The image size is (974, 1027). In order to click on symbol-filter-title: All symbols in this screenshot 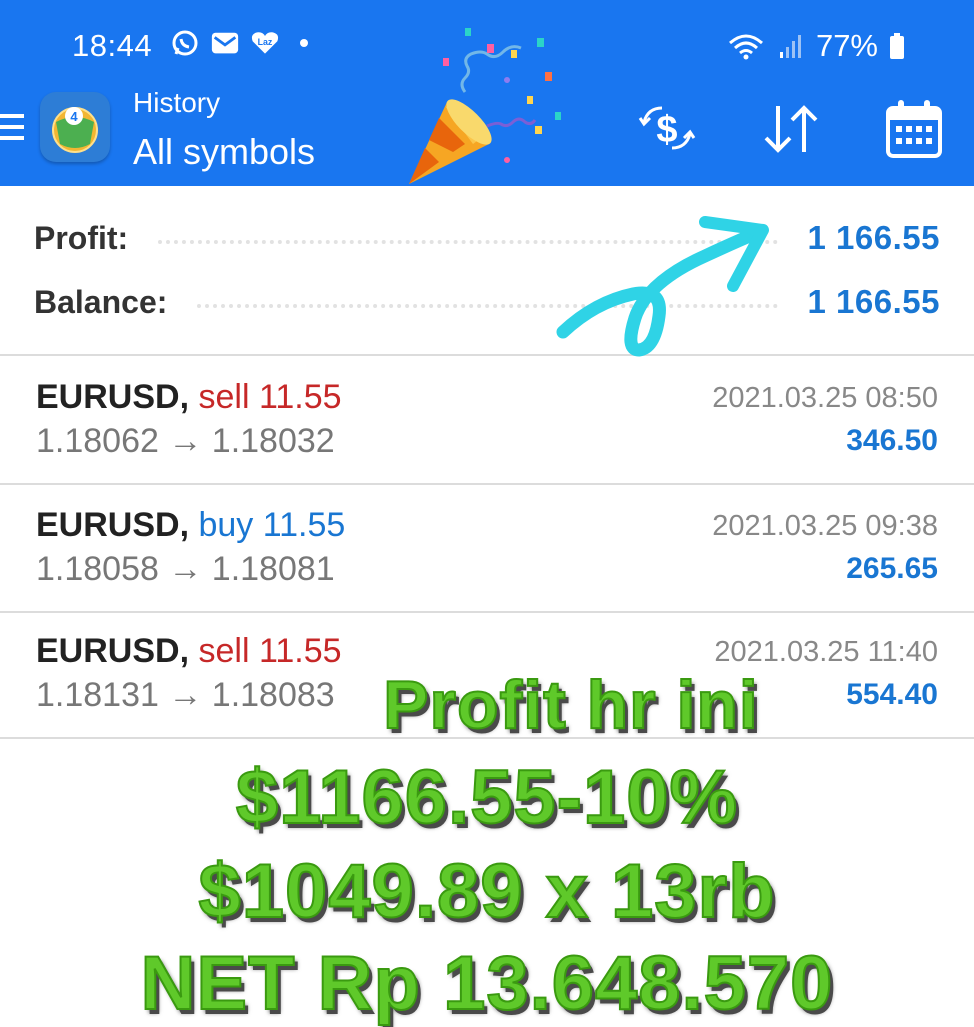, I will do `click(224, 152)`.